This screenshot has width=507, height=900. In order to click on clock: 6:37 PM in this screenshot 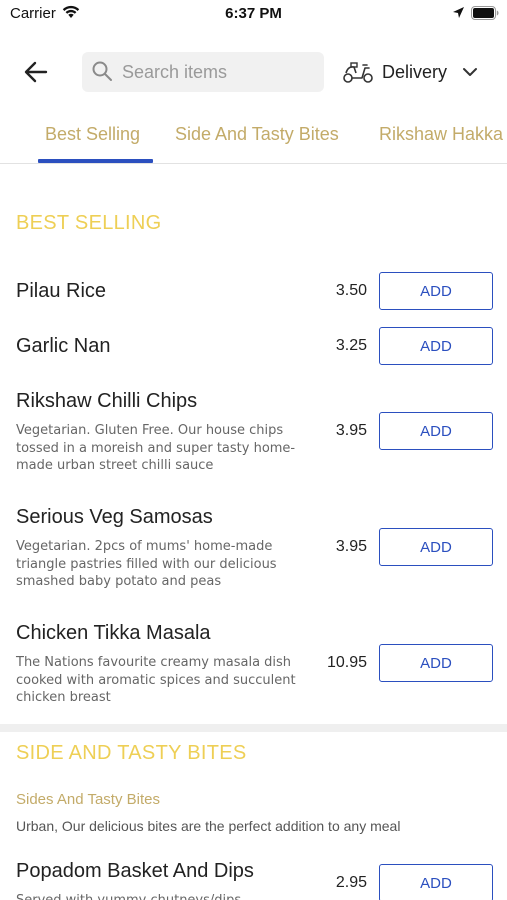, I will do `click(253, 13)`.